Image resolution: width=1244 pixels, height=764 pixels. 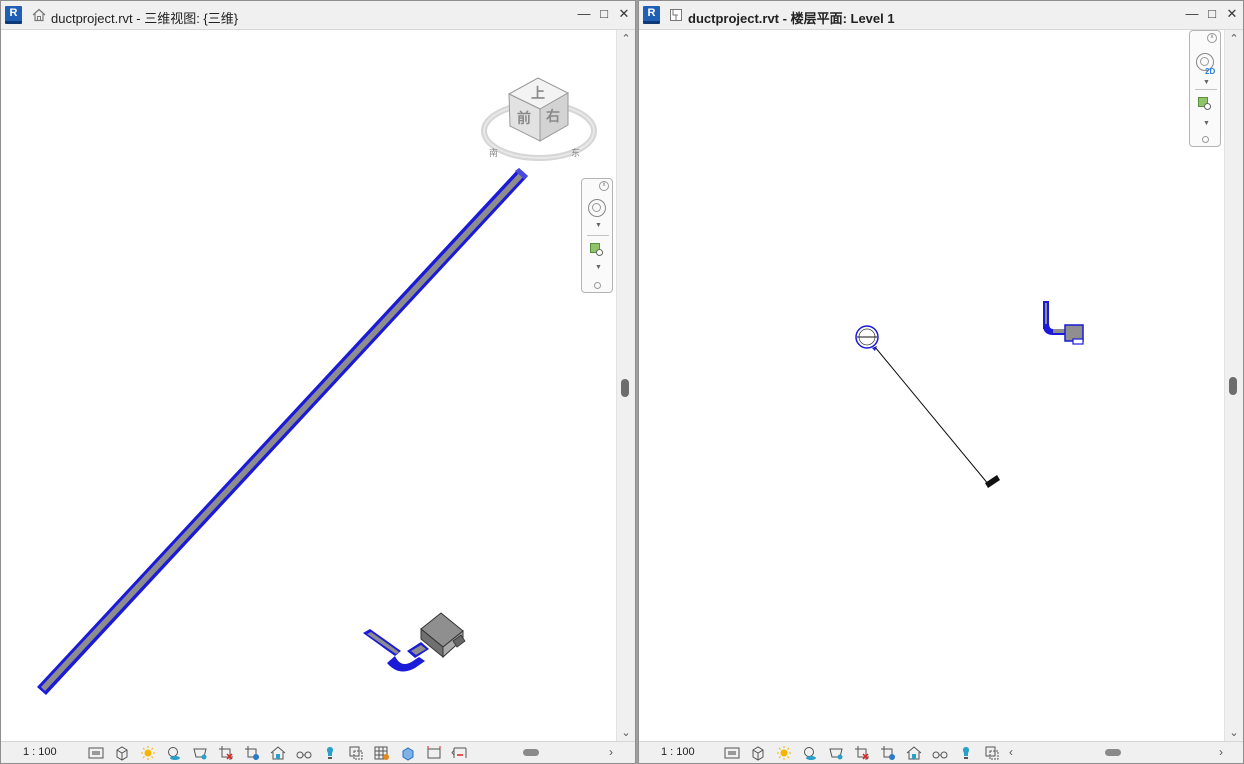 I want to click on 2d-tag: 2D, so click(x=1210, y=71).